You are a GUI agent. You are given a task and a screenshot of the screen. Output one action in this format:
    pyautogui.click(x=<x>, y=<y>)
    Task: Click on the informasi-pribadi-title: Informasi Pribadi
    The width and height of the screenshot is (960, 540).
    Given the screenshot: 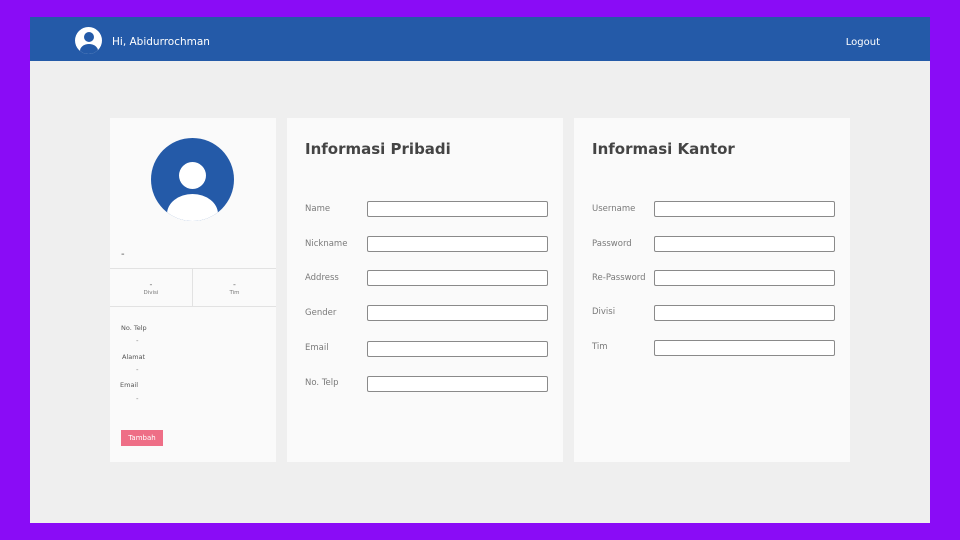 What is the action you would take?
    pyautogui.click(x=378, y=149)
    